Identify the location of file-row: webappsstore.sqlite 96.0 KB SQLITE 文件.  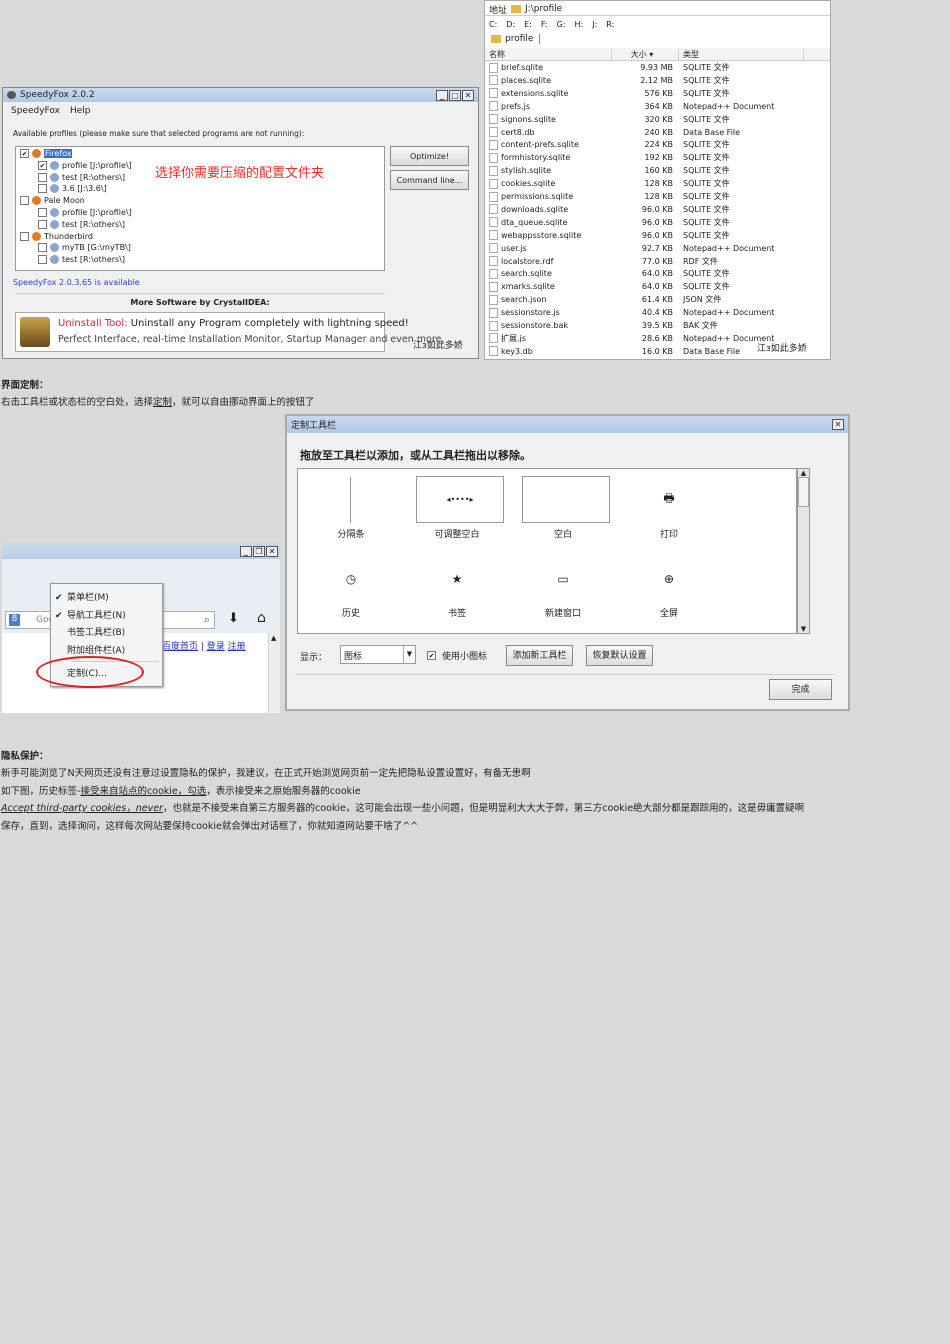
(657, 235).